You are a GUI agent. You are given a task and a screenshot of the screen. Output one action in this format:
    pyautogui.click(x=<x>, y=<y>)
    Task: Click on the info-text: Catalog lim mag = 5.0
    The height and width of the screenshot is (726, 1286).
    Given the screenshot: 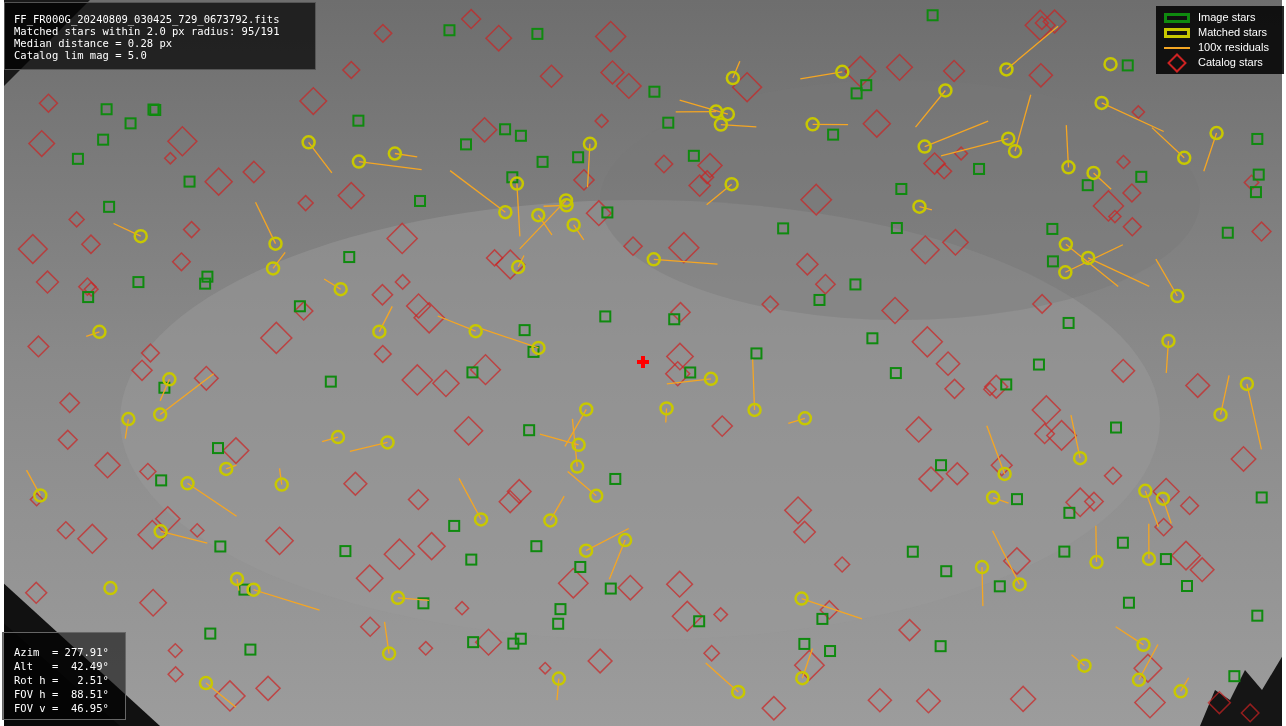 What is the action you would take?
    pyautogui.click(x=81, y=55)
    